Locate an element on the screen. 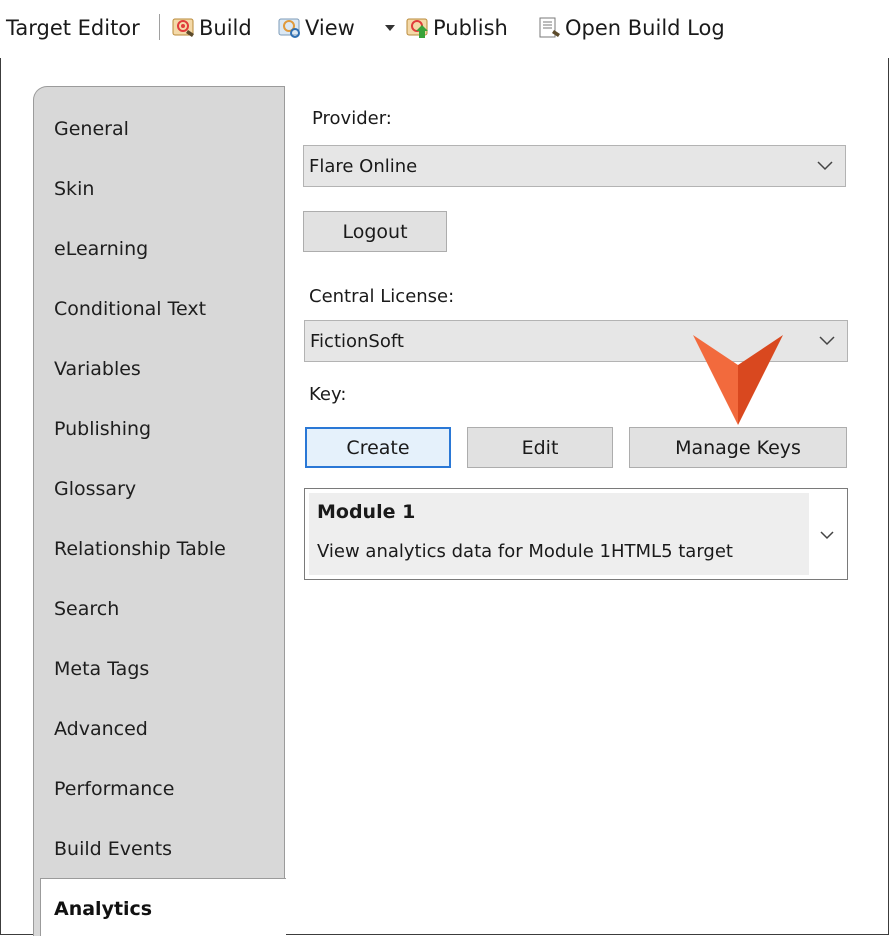 This screenshot has width=889, height=936. key-title: Module 1 is located at coordinates (366, 512).